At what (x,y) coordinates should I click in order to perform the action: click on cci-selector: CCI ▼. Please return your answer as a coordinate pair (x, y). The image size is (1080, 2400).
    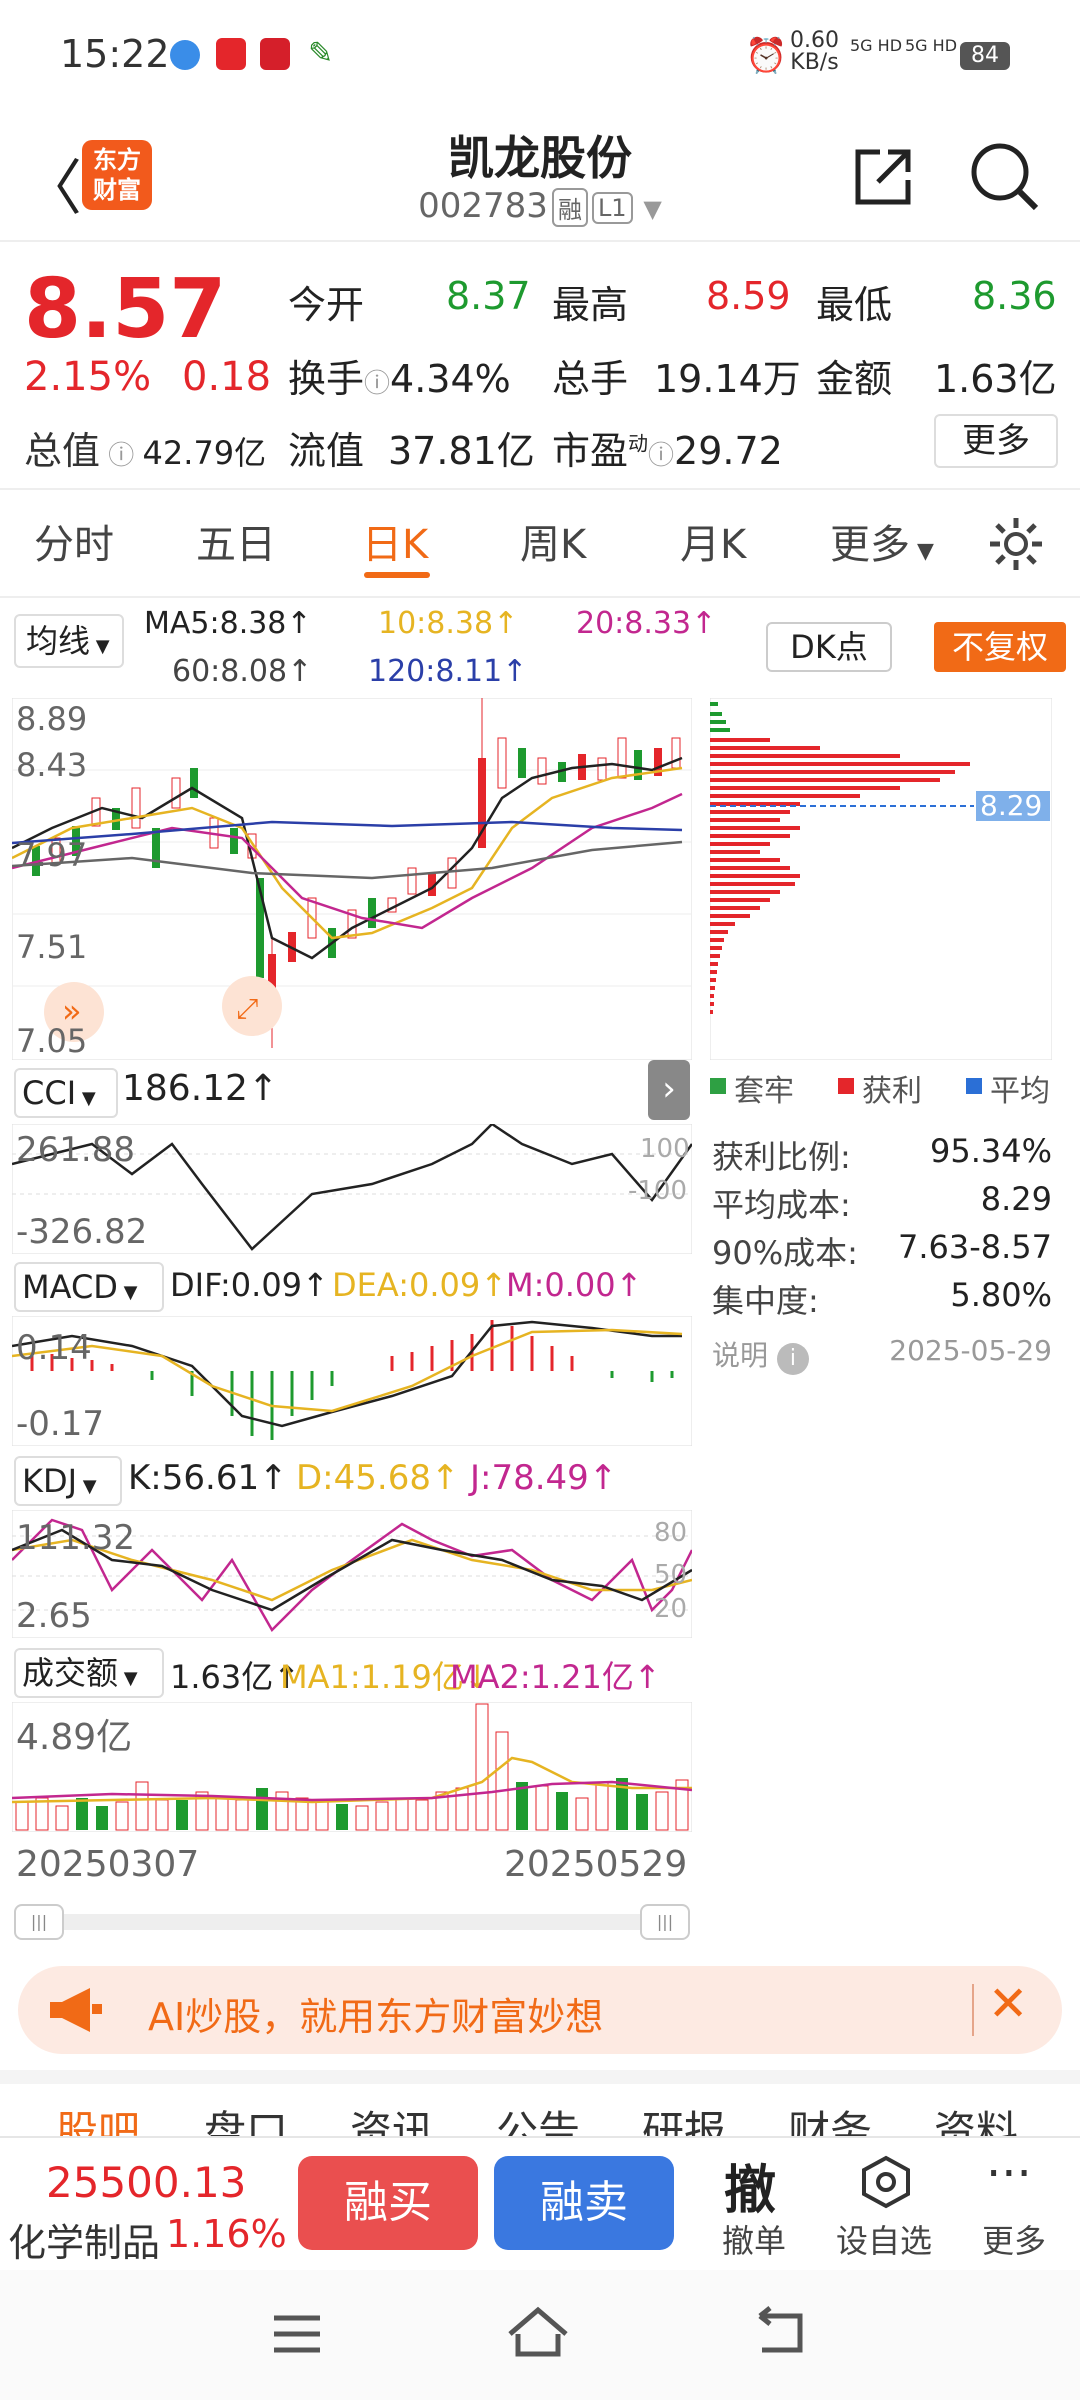
    Looking at the image, I should click on (66, 1093).